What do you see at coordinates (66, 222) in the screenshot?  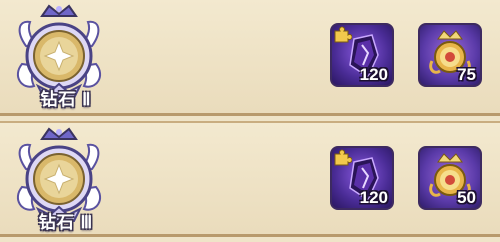 I see `rank-label: 钻石 Ⅲ` at bounding box center [66, 222].